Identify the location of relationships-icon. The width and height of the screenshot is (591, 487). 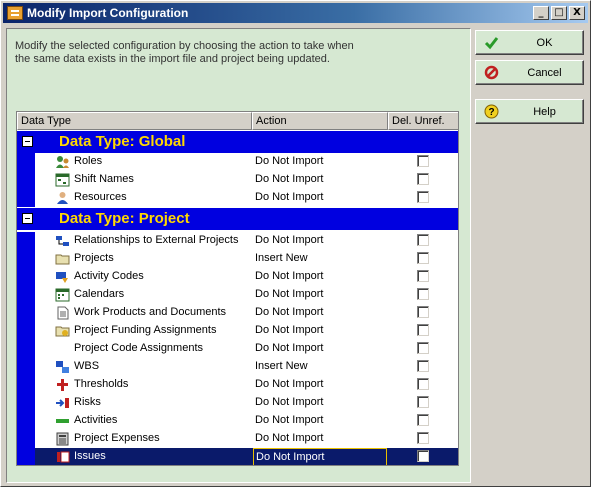
(62, 241).